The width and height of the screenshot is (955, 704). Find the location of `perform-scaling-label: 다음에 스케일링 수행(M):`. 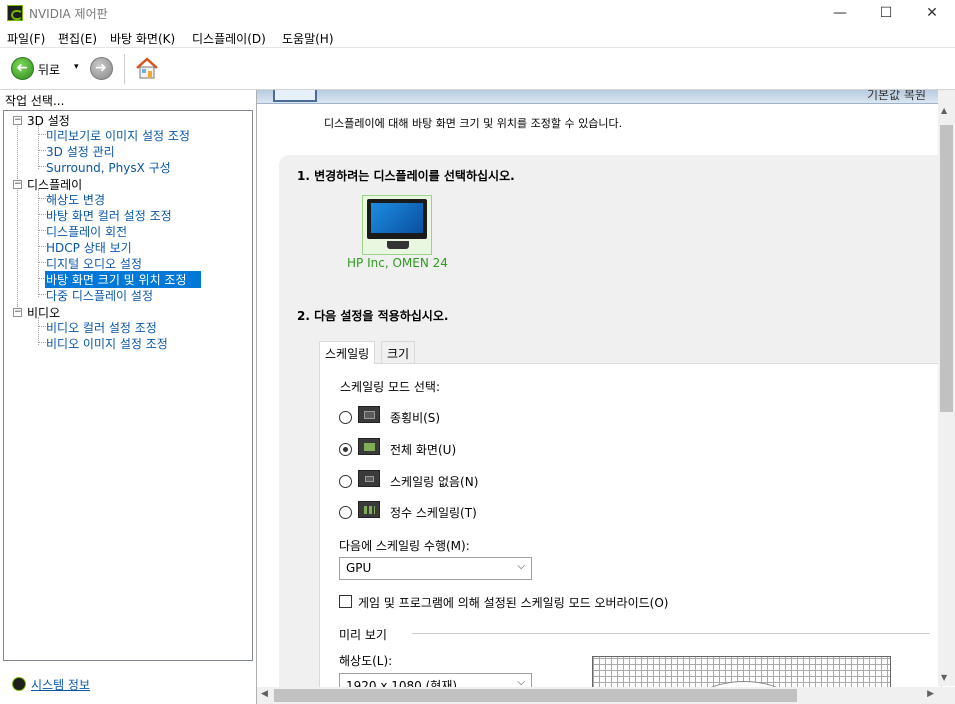

perform-scaling-label: 다음에 스케일링 수행(M): is located at coordinates (404, 546).